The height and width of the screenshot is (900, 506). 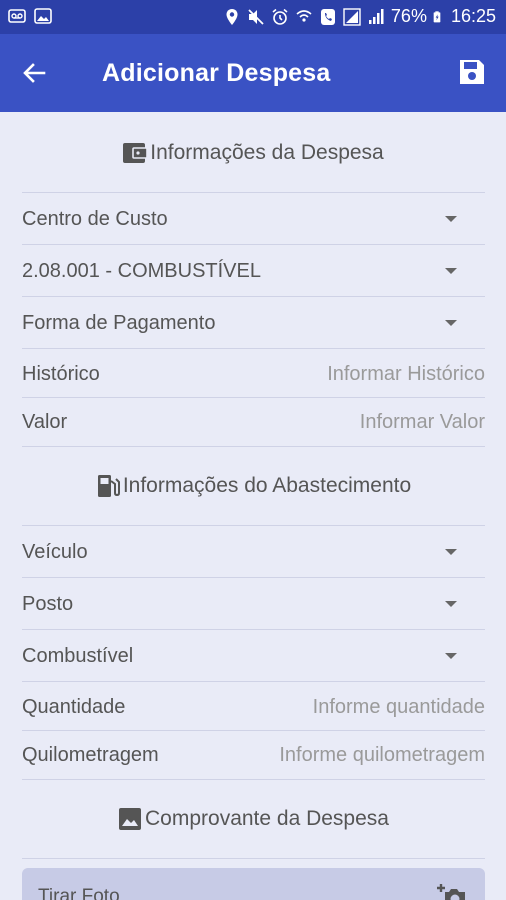 What do you see at coordinates (422, 422) in the screenshot?
I see `valor-input: Informar Valor` at bounding box center [422, 422].